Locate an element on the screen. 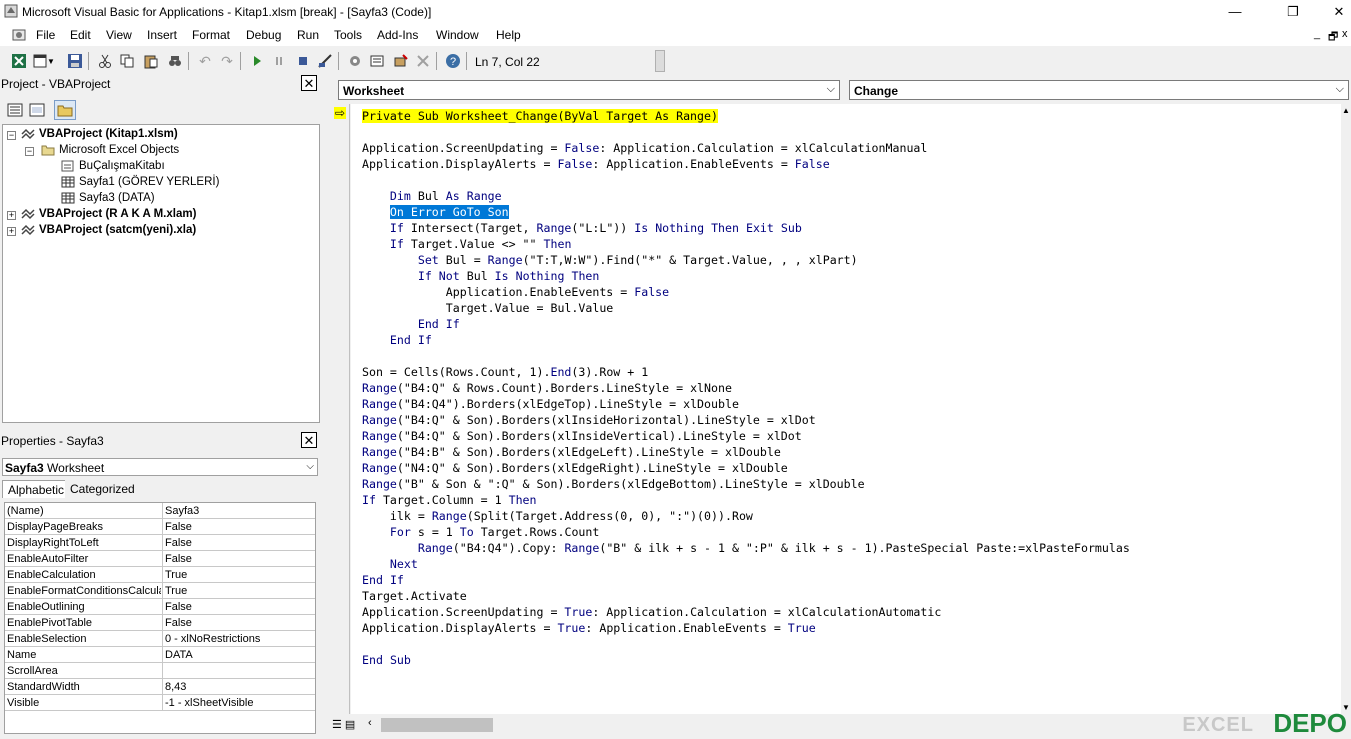 The width and height of the screenshot is (1351, 739). run-icon is located at coordinates (257, 61).